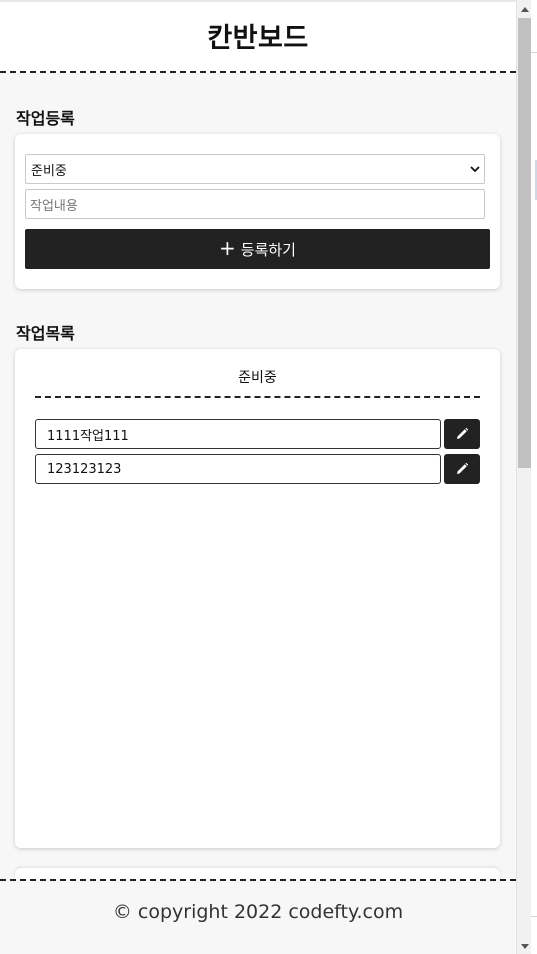  Describe the element at coordinates (45, 333) in the screenshot. I see `task-list-section-title: 작업목록` at that location.